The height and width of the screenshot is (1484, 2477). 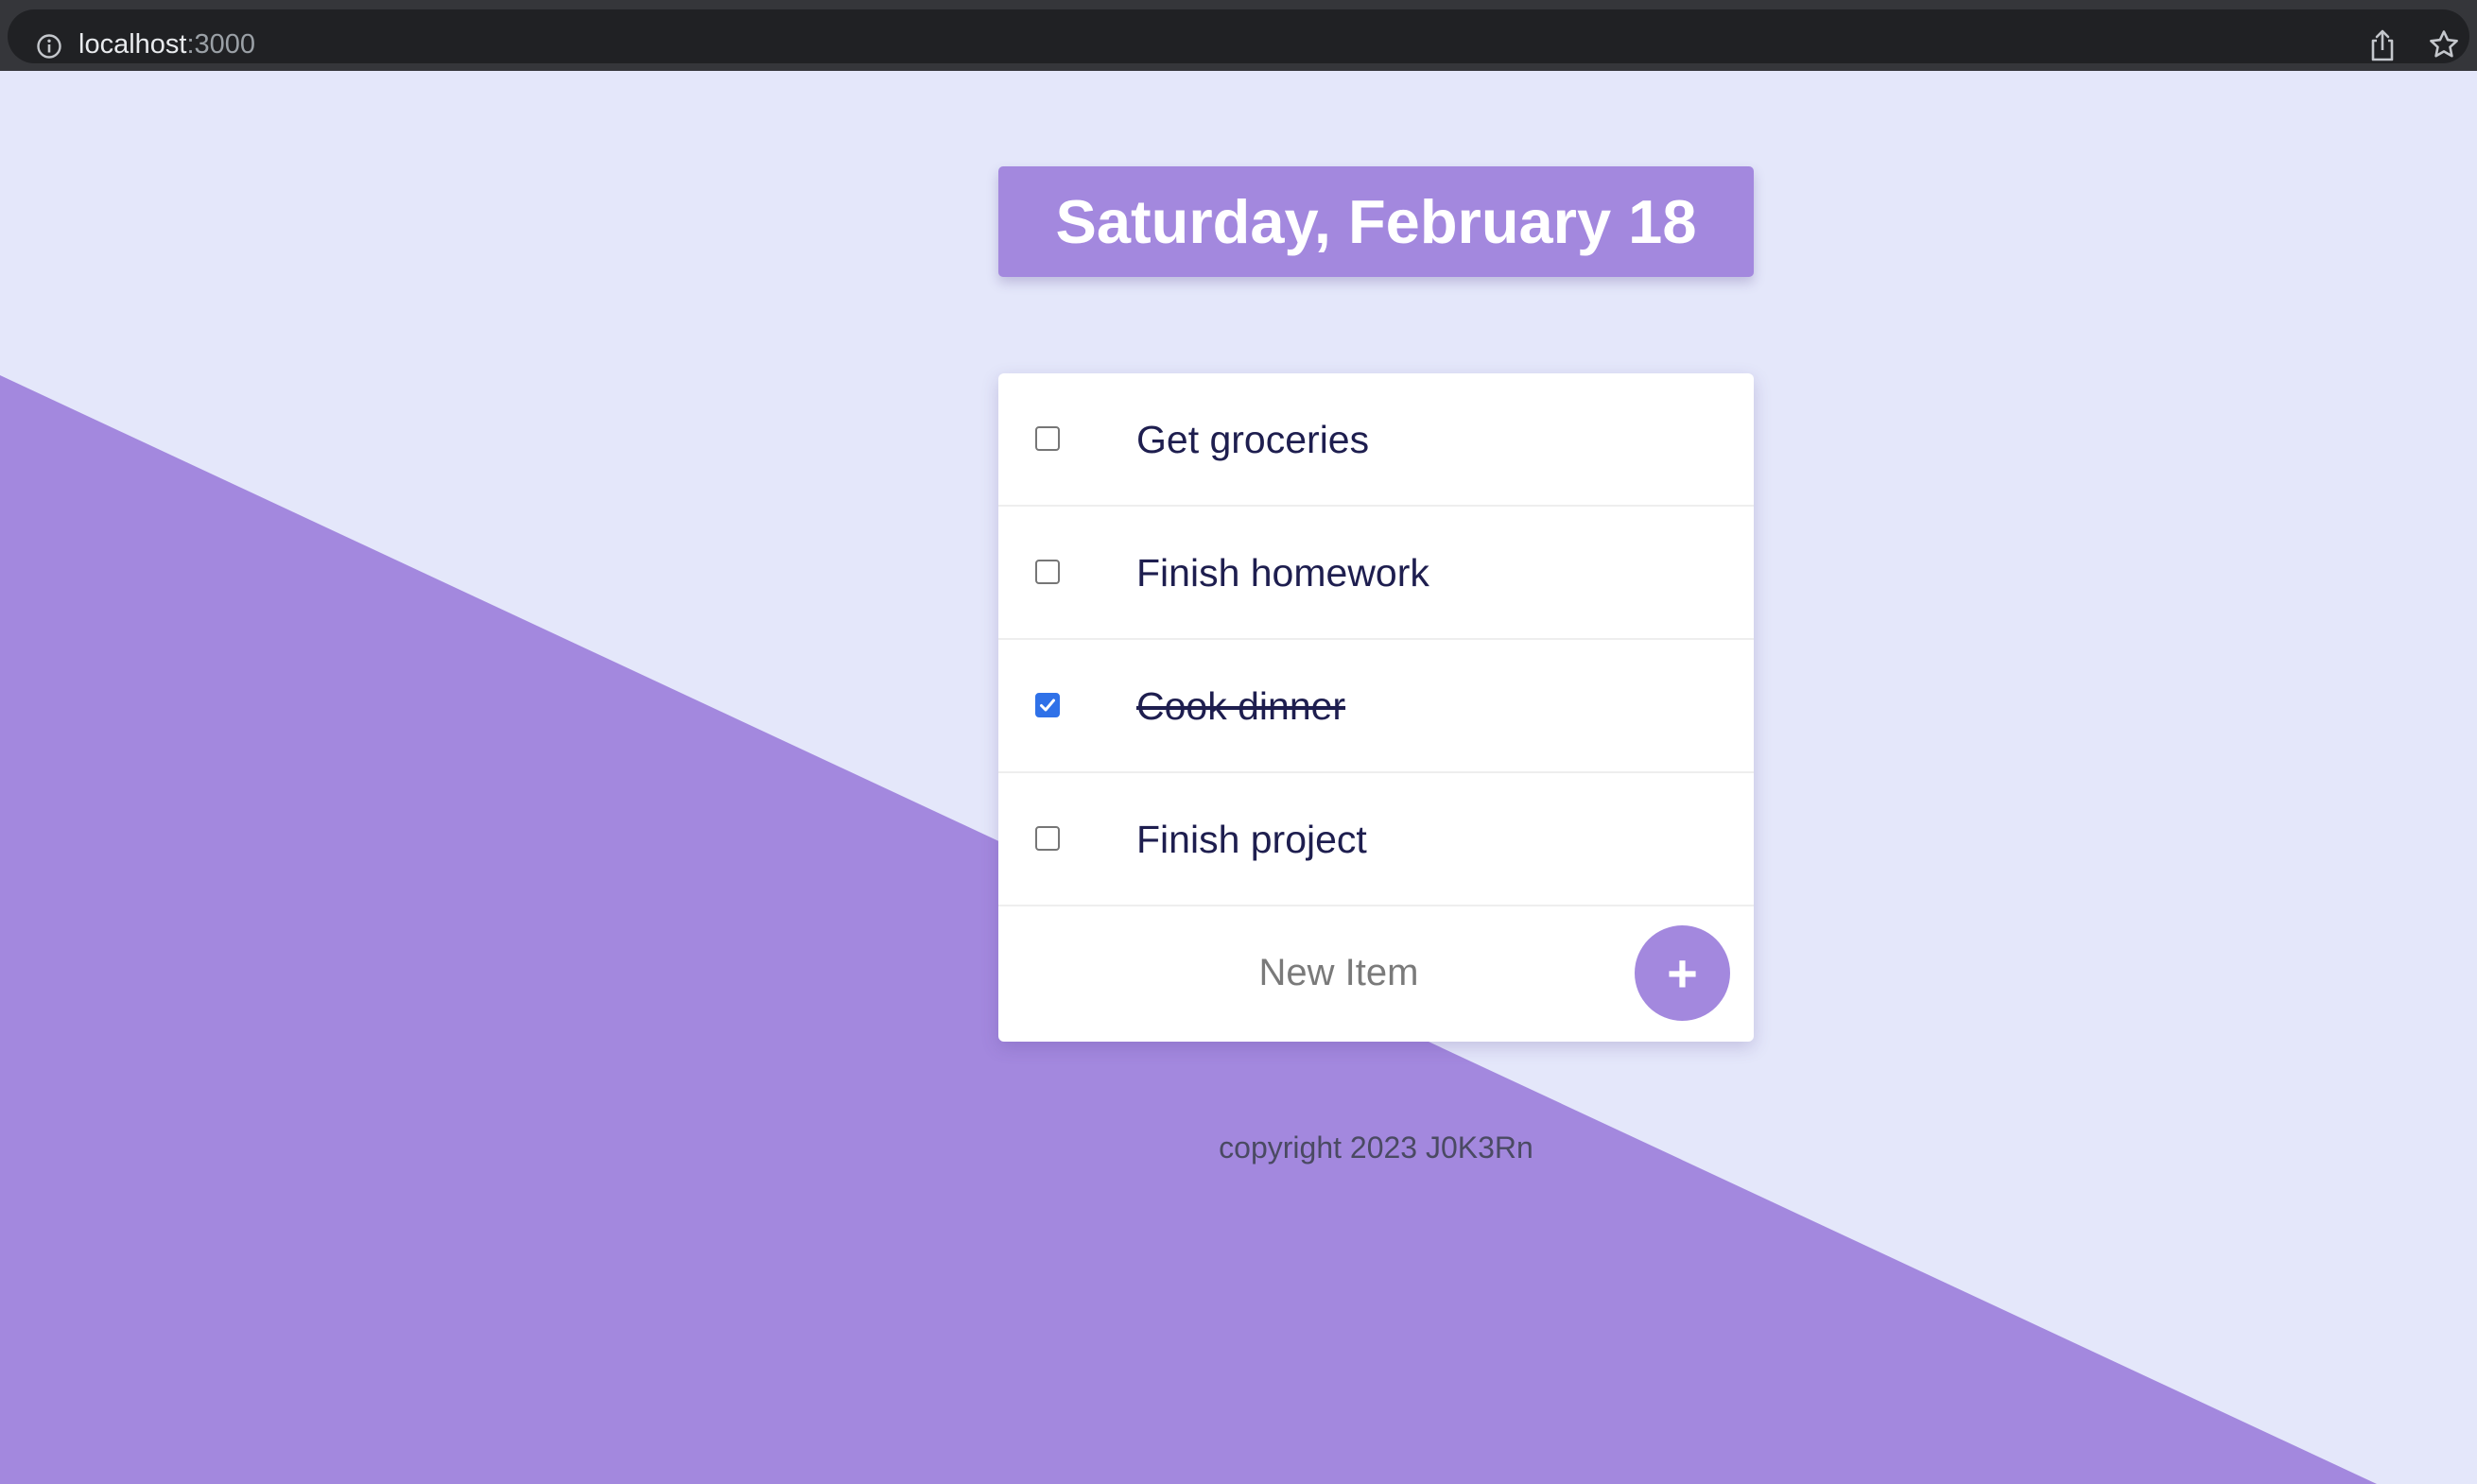 What do you see at coordinates (1253, 440) in the screenshot?
I see `item-label: Get groceries` at bounding box center [1253, 440].